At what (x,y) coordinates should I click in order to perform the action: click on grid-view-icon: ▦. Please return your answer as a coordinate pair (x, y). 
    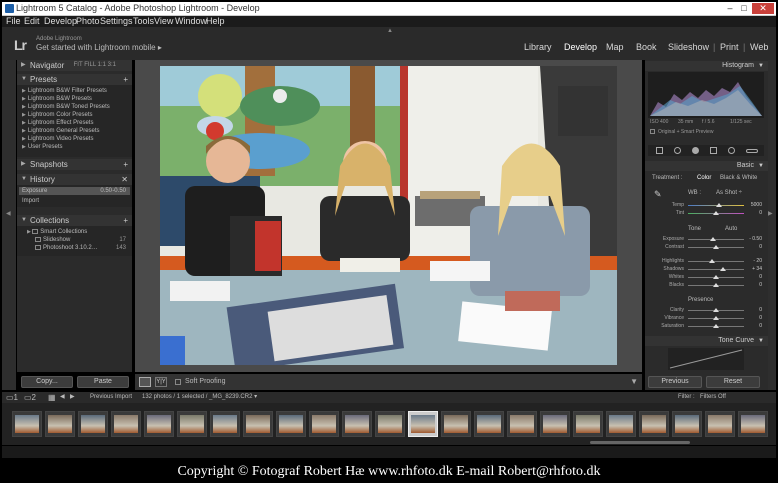
    Looking at the image, I should click on (52, 397).